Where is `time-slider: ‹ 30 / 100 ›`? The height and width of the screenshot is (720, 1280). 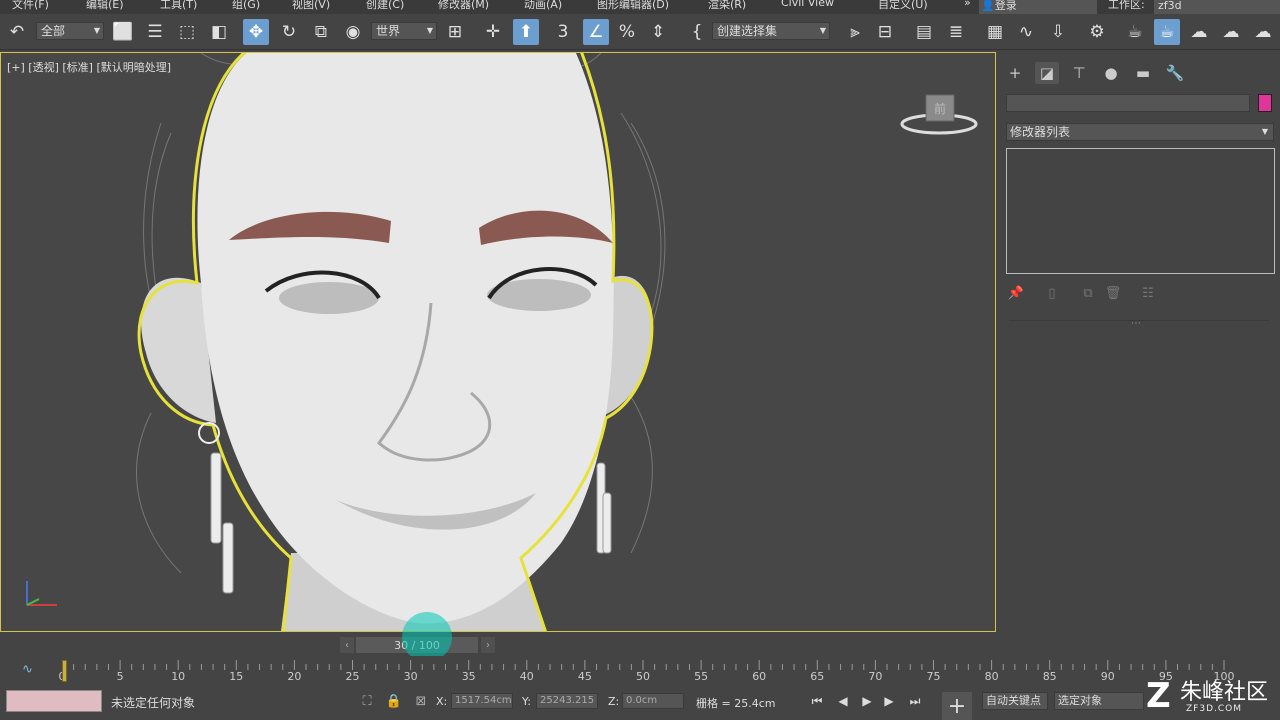
time-slider: ‹ 30 / 100 › is located at coordinates (640, 645).